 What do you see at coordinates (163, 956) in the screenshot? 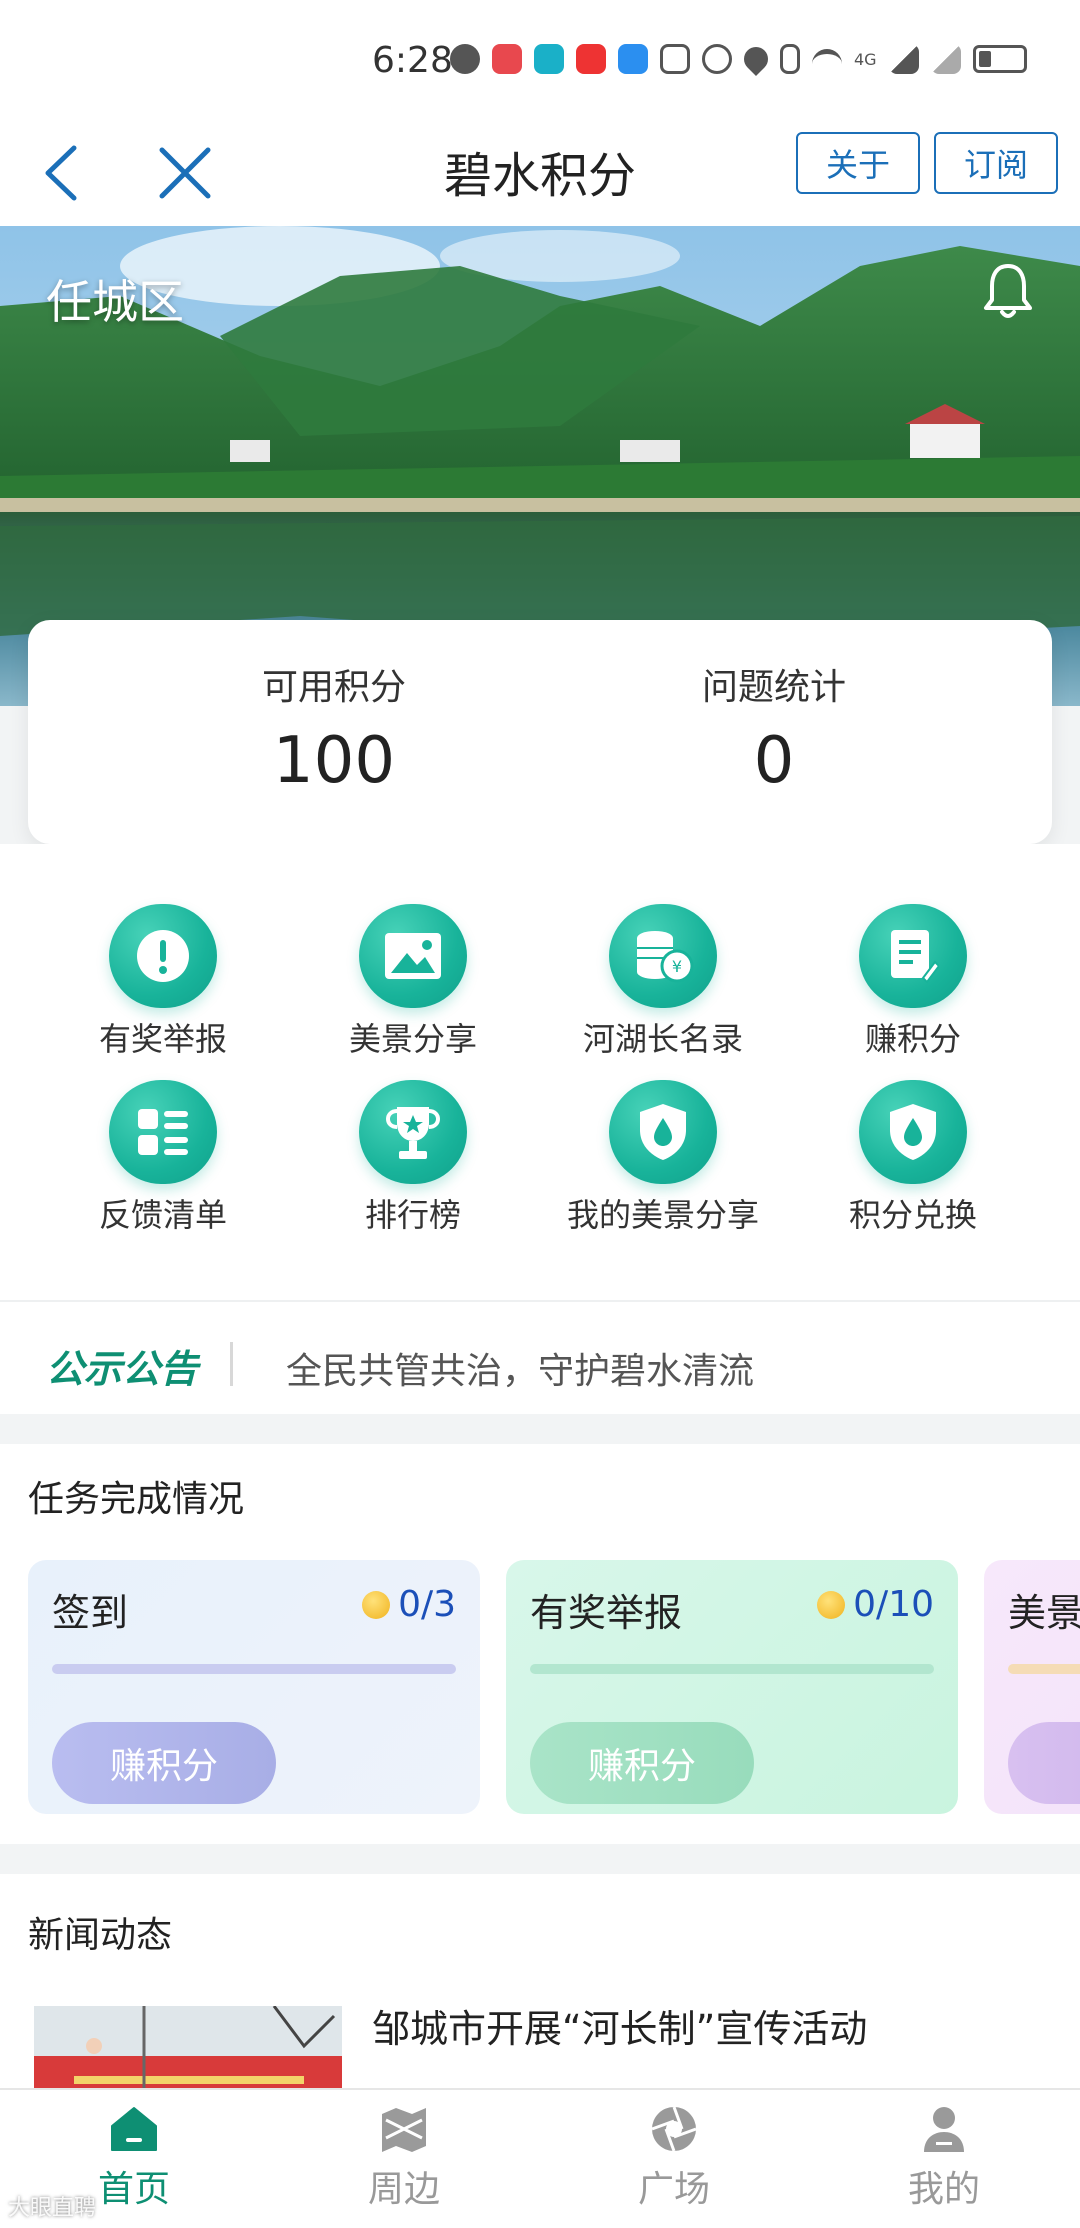
I see `exclamation-icon` at bounding box center [163, 956].